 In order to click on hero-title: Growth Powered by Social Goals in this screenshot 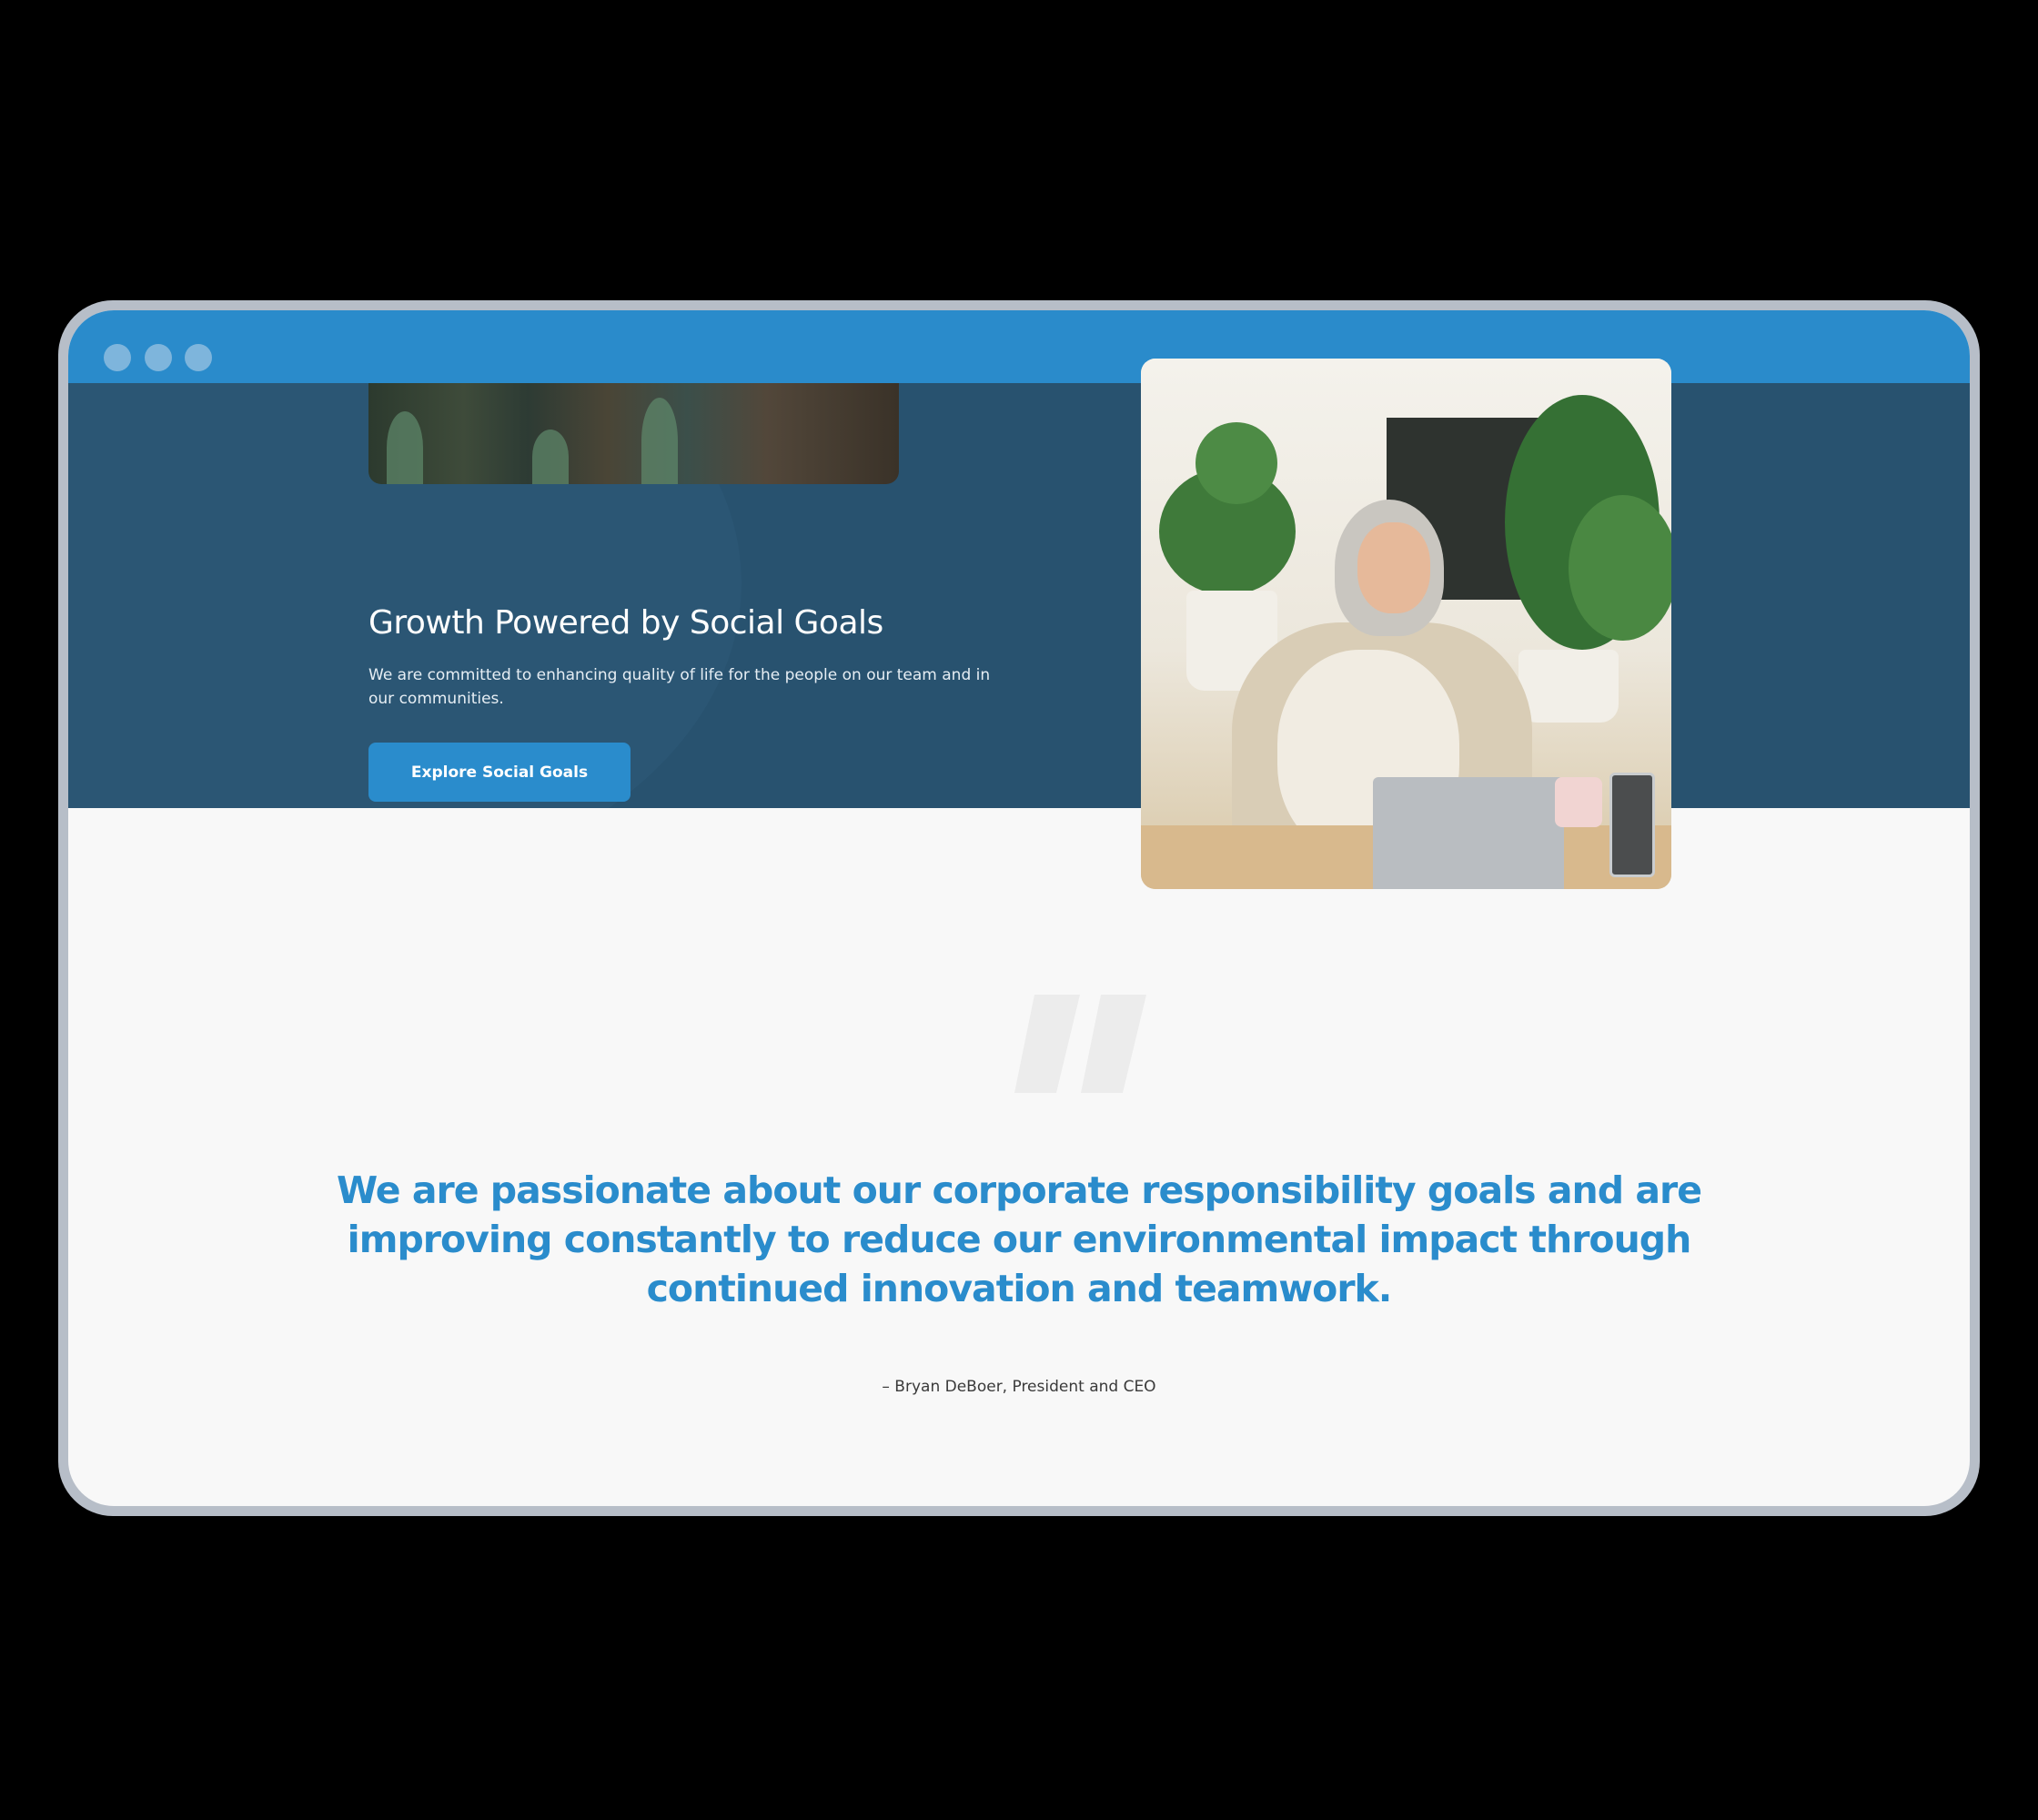, I will do `click(625, 623)`.